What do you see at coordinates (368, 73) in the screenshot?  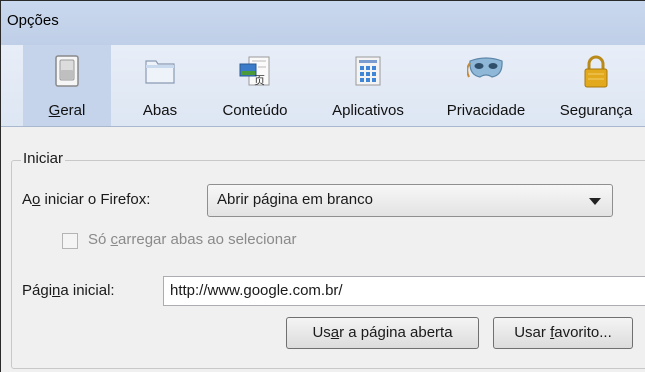 I see `applications-icon` at bounding box center [368, 73].